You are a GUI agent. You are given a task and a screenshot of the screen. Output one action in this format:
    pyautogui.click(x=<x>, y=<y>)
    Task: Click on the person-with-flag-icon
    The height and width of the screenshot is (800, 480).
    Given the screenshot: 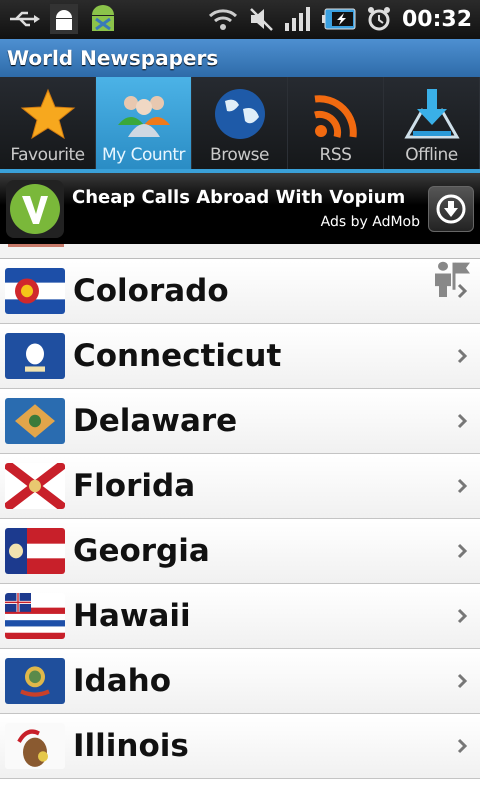 What is the action you would take?
    pyautogui.click(x=452, y=278)
    